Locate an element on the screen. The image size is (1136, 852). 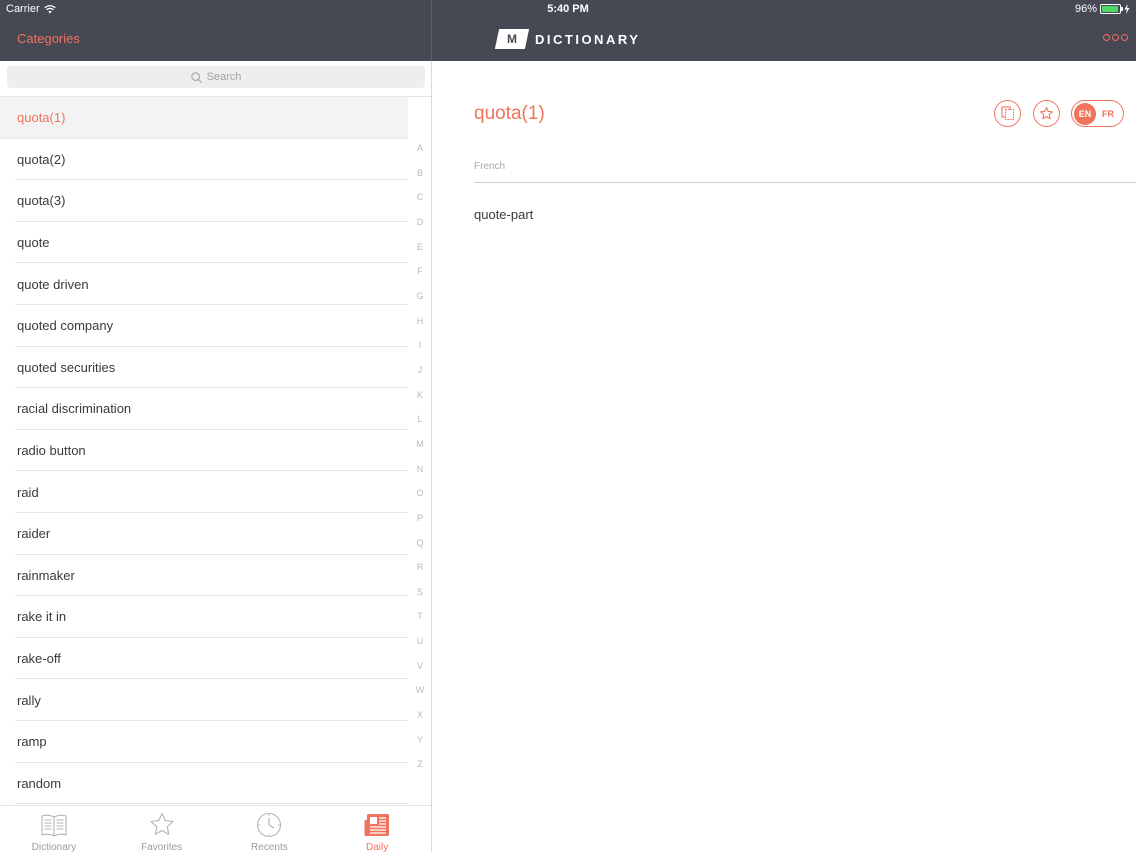
index-letter: M is located at coordinates (420, 450).